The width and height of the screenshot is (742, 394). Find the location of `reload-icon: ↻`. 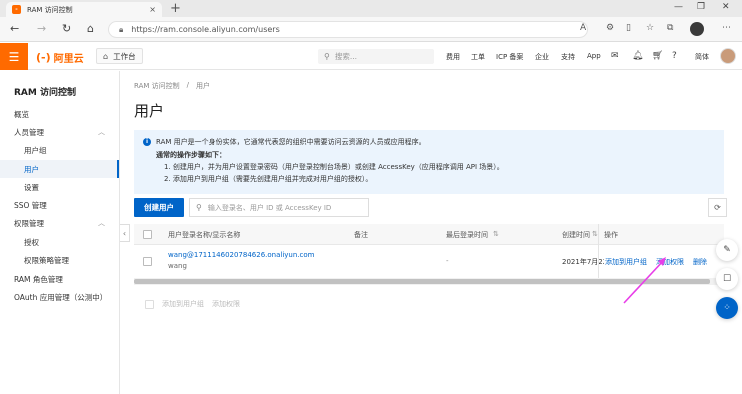

reload-icon: ↻ is located at coordinates (66, 28).